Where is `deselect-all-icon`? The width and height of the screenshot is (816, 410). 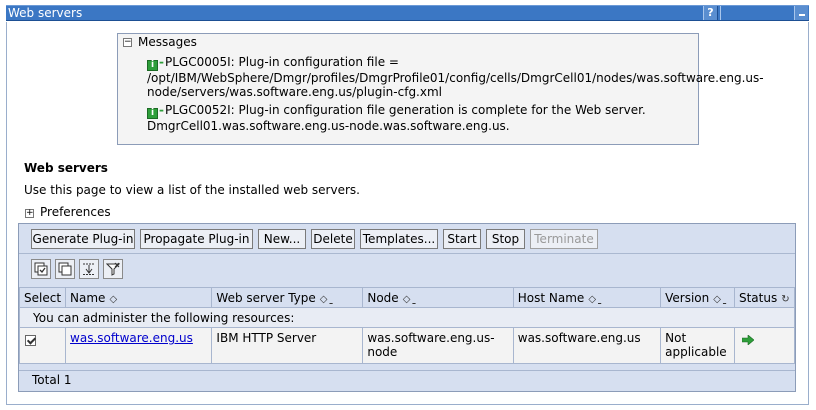 deselect-all-icon is located at coordinates (65, 269).